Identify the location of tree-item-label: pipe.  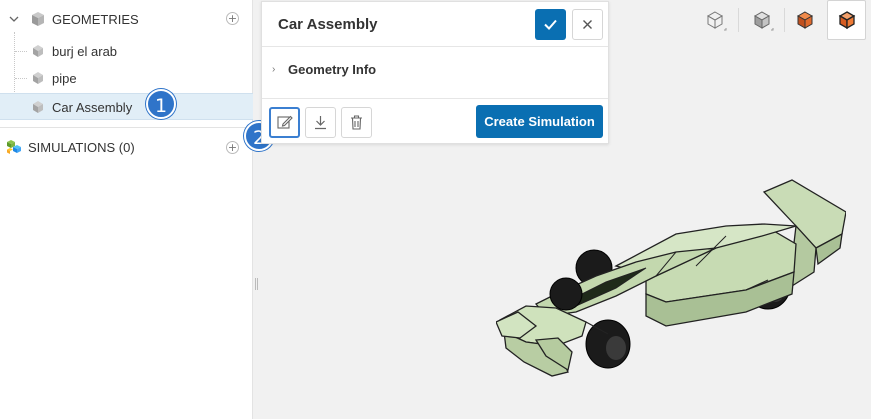
(64, 78).